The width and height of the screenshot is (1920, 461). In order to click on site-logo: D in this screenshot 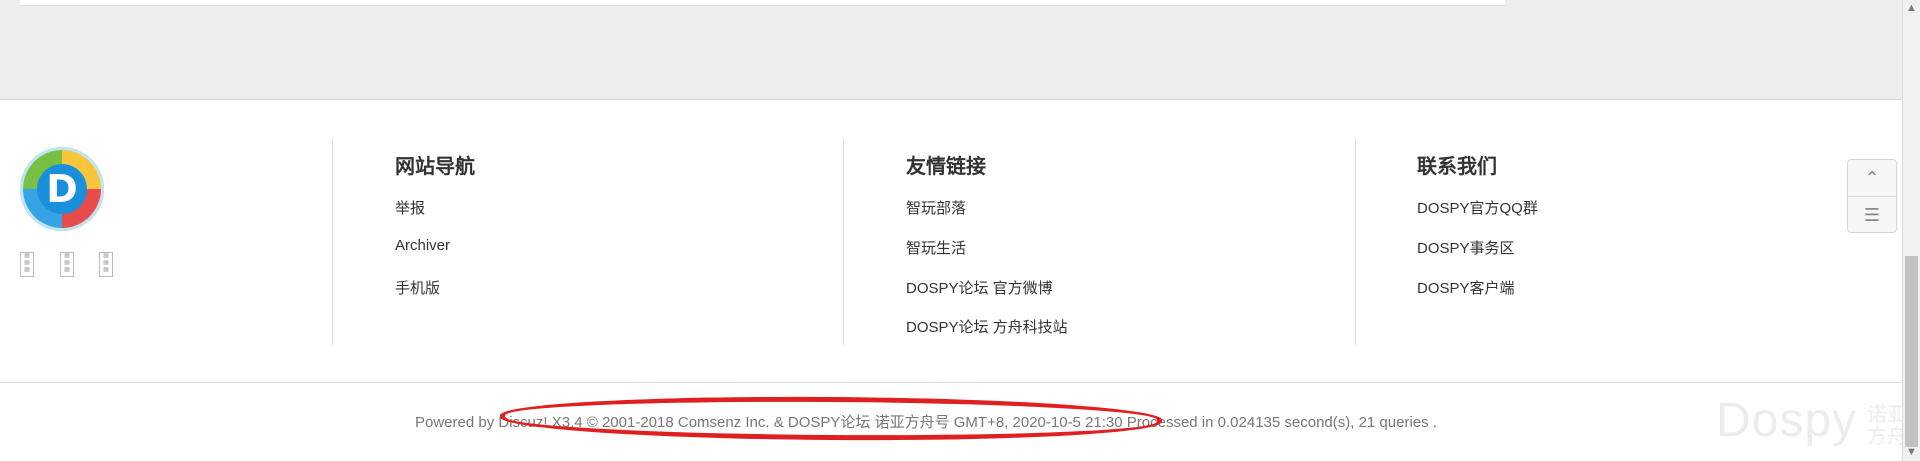, I will do `click(62, 189)`.